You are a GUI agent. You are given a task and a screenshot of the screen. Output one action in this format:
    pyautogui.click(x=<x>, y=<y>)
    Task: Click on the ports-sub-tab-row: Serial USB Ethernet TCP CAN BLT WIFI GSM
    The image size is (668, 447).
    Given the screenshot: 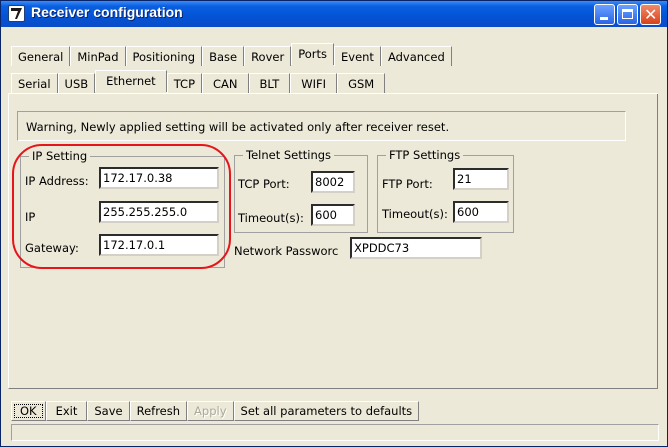 What is the action you would take?
    pyautogui.click(x=198, y=81)
    